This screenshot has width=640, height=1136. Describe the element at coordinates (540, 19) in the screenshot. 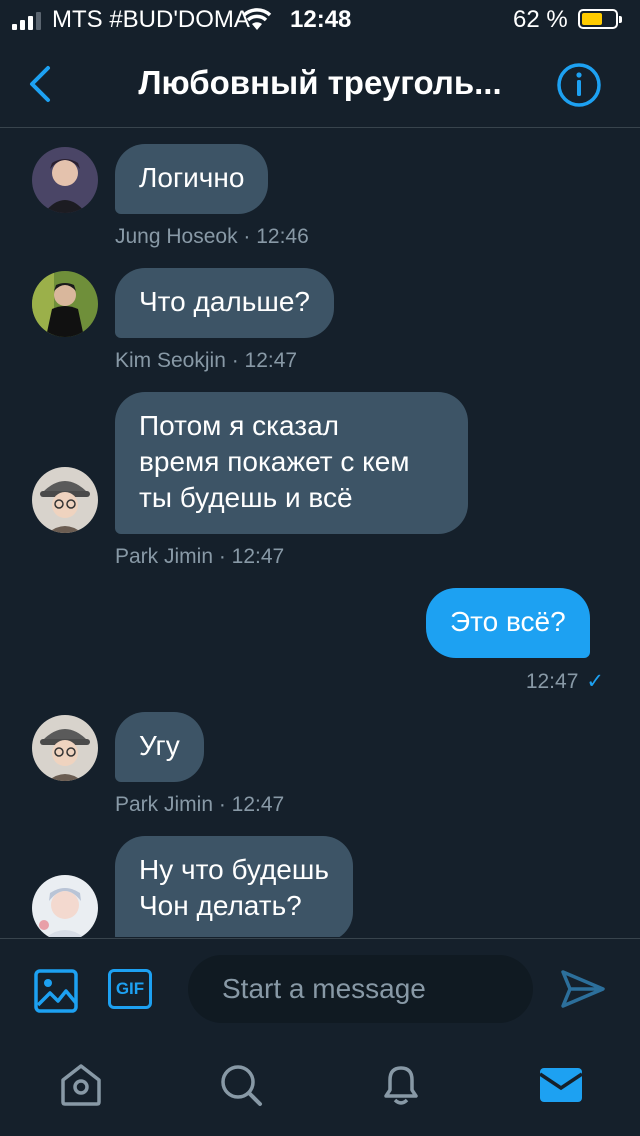

I see `battery-percent: 62 %` at that location.